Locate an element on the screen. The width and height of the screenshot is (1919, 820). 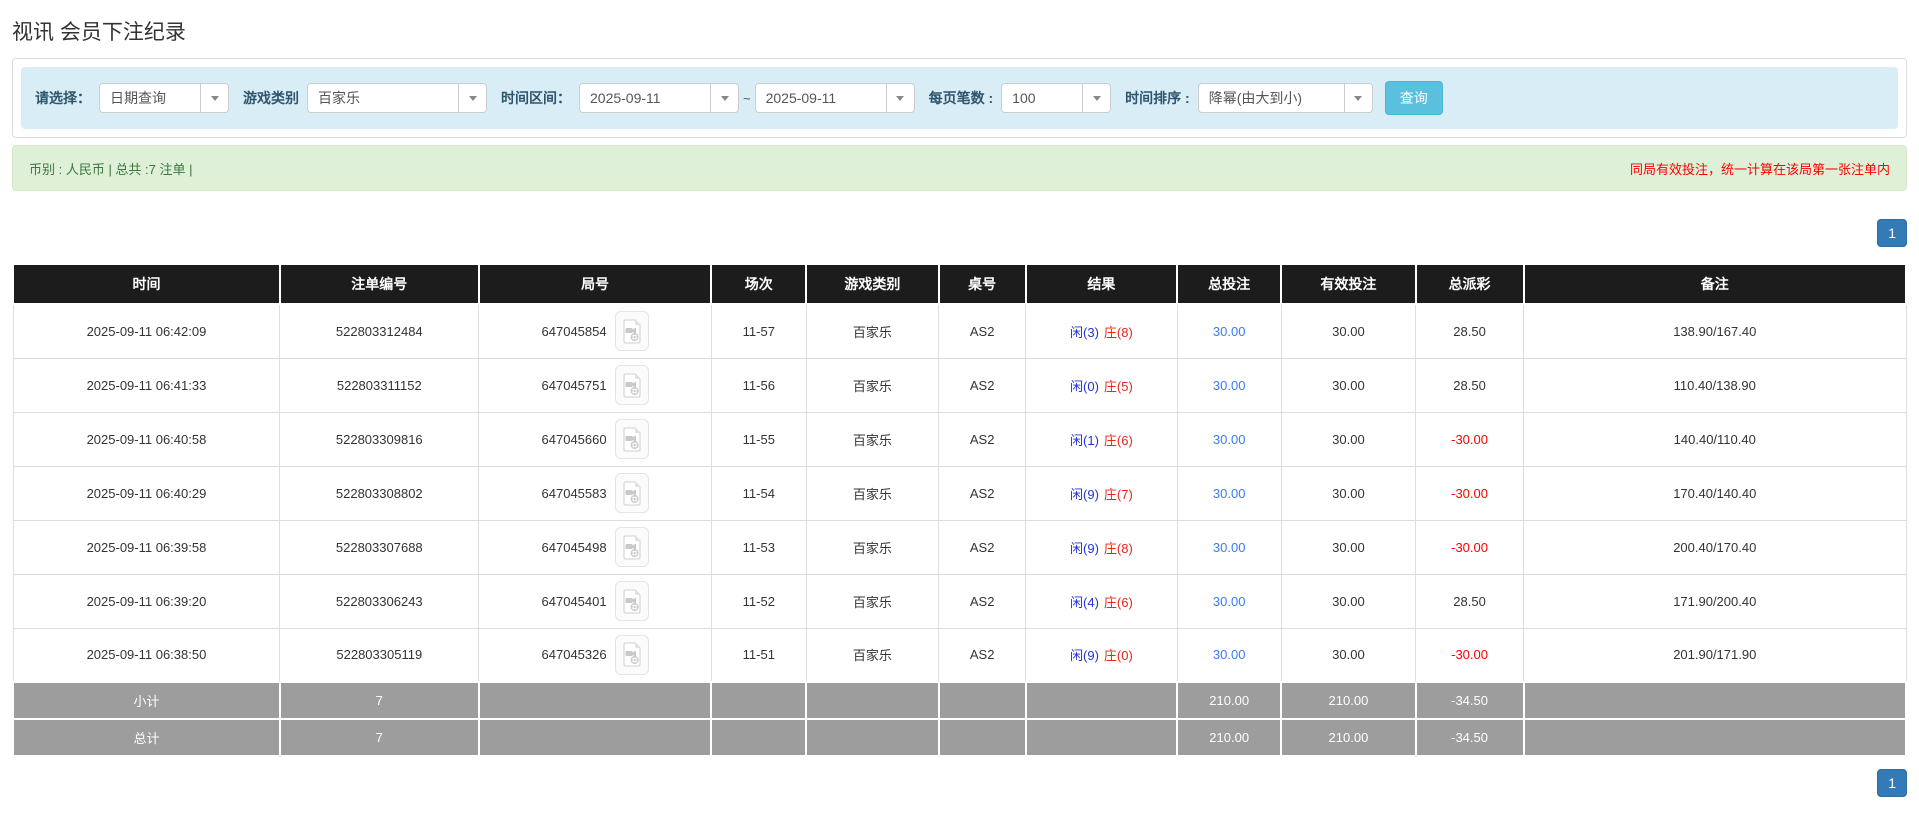
date-range-label: 时间区间： is located at coordinates (536, 98).